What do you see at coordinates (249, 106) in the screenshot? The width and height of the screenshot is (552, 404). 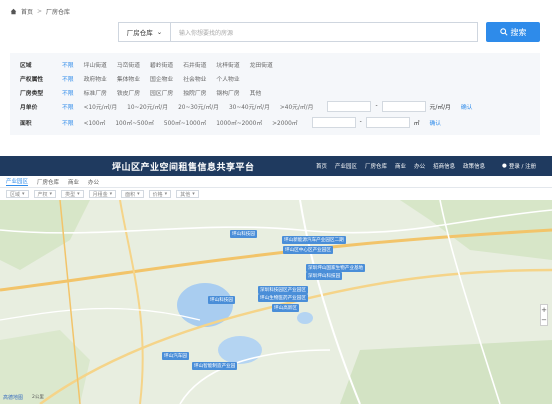 I see `filter-option: 30~40元/㎡/月` at bounding box center [249, 106].